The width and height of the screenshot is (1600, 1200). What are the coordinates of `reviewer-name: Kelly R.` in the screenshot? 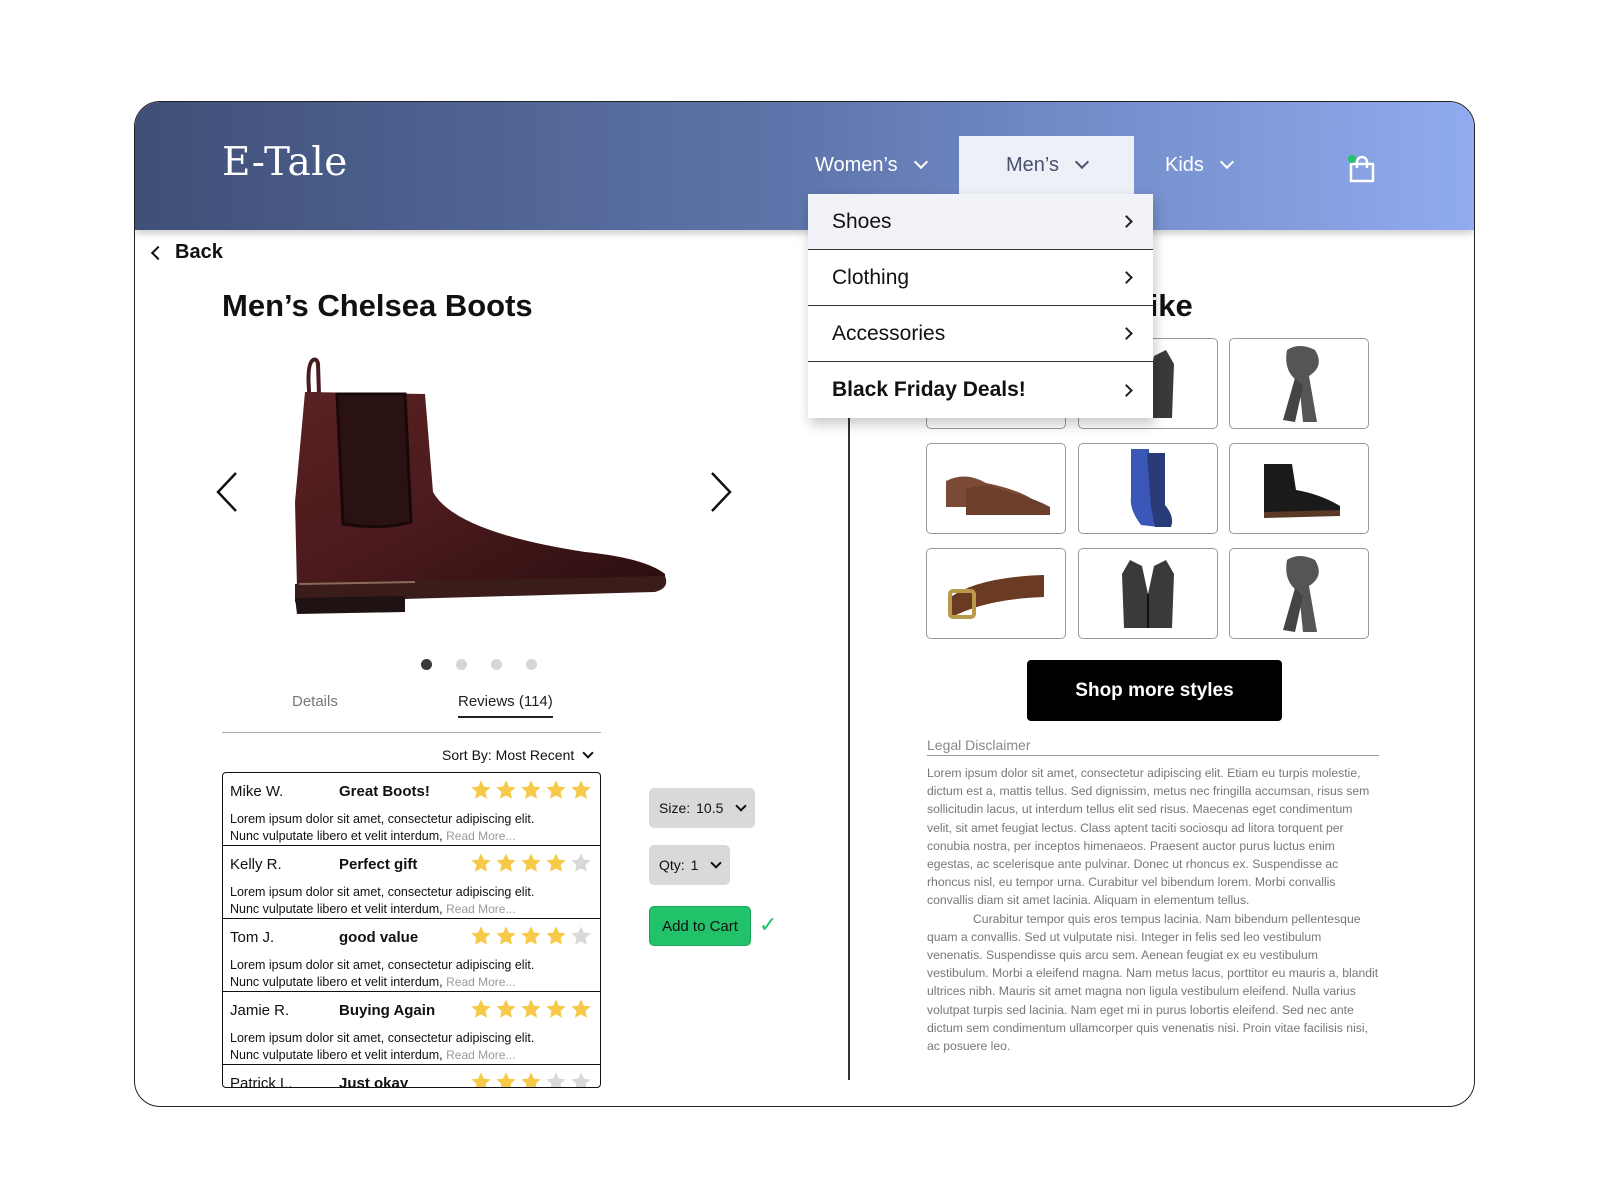 It's located at (256, 864).